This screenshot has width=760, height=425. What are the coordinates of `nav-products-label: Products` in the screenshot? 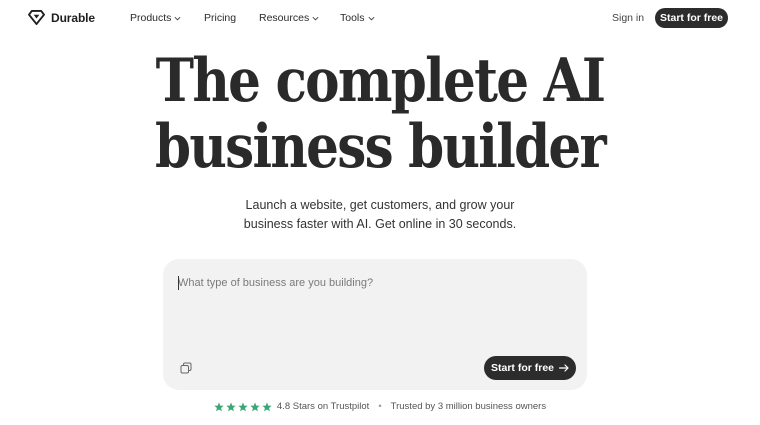 It's located at (151, 18).